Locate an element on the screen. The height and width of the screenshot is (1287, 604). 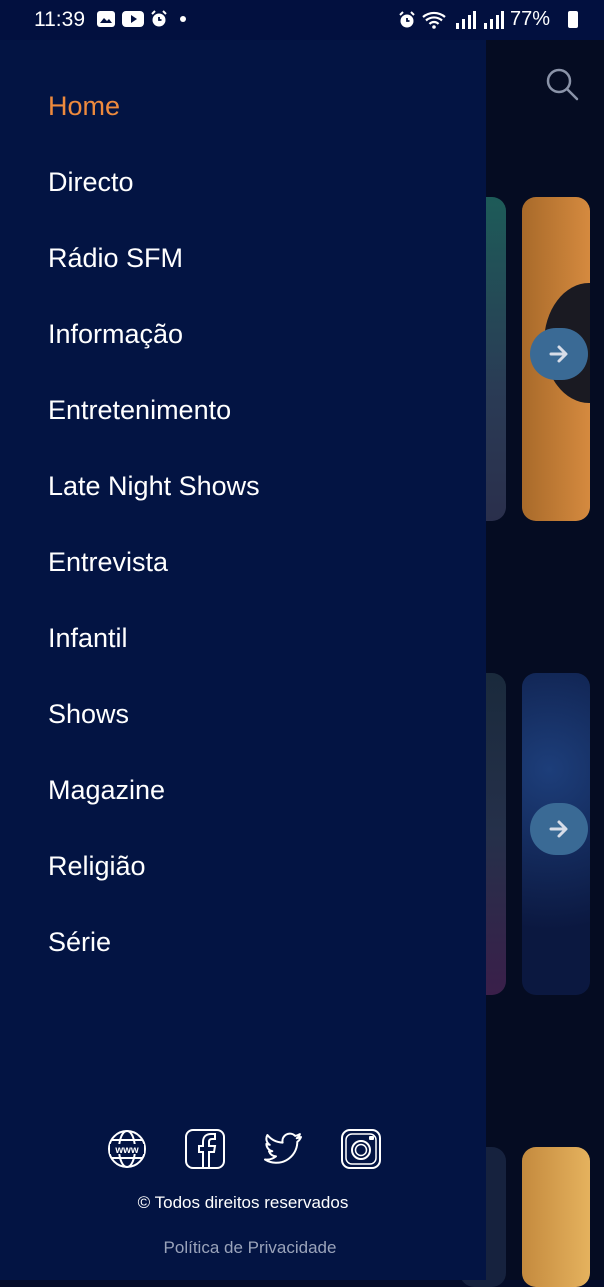
instagram-icon is located at coordinates (361, 1149).